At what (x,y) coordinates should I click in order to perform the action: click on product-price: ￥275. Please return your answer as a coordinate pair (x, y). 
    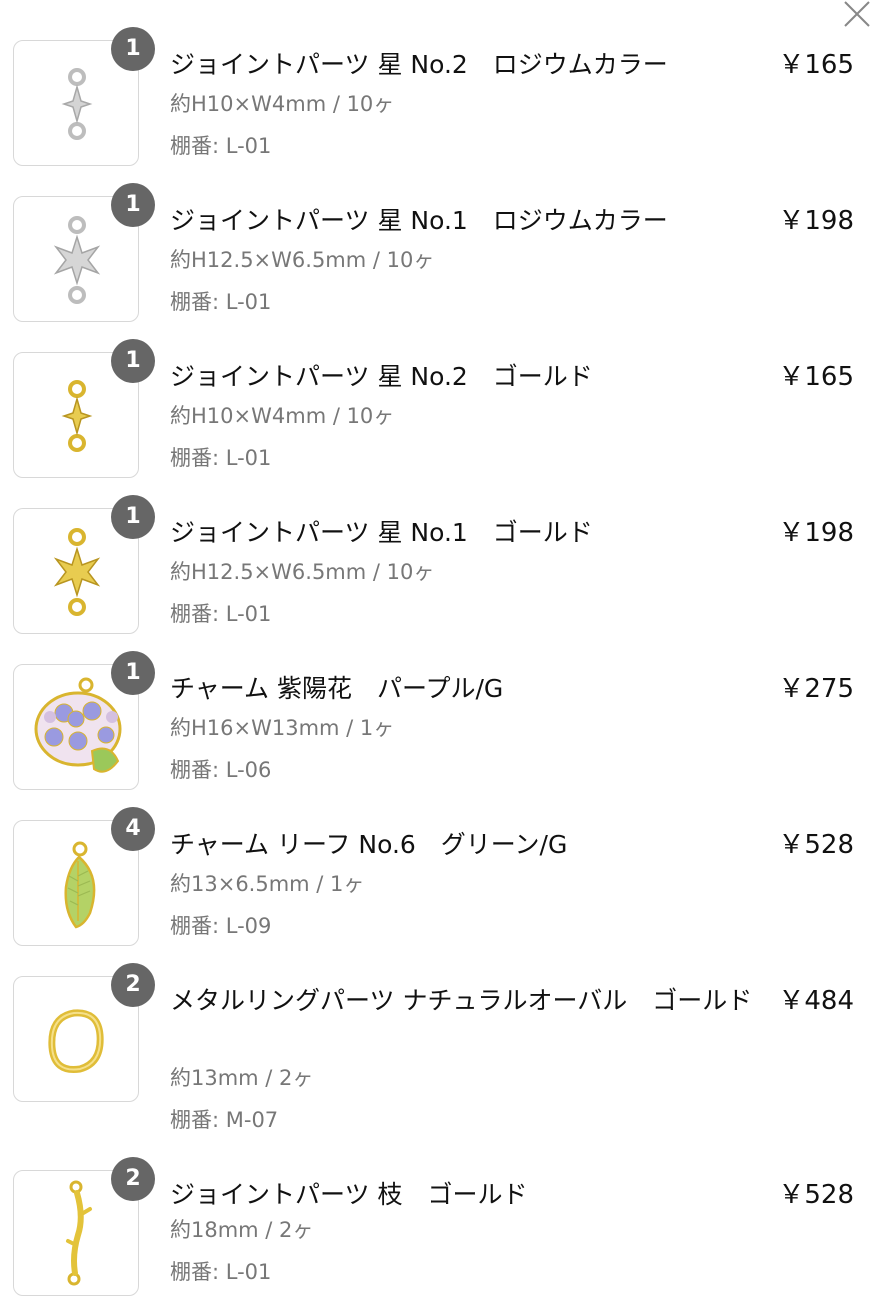
    Looking at the image, I should click on (816, 689).